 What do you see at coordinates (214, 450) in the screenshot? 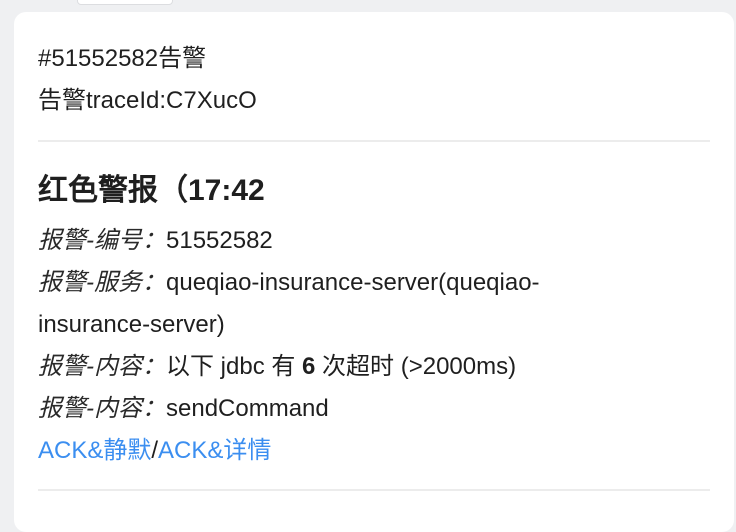
I see `ack-detail-link: ACK&详情` at bounding box center [214, 450].